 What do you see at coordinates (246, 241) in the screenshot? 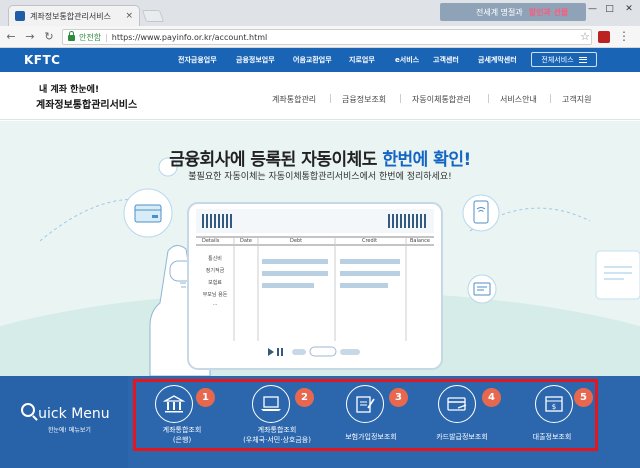
I see `table-header-date: Date` at bounding box center [246, 241].